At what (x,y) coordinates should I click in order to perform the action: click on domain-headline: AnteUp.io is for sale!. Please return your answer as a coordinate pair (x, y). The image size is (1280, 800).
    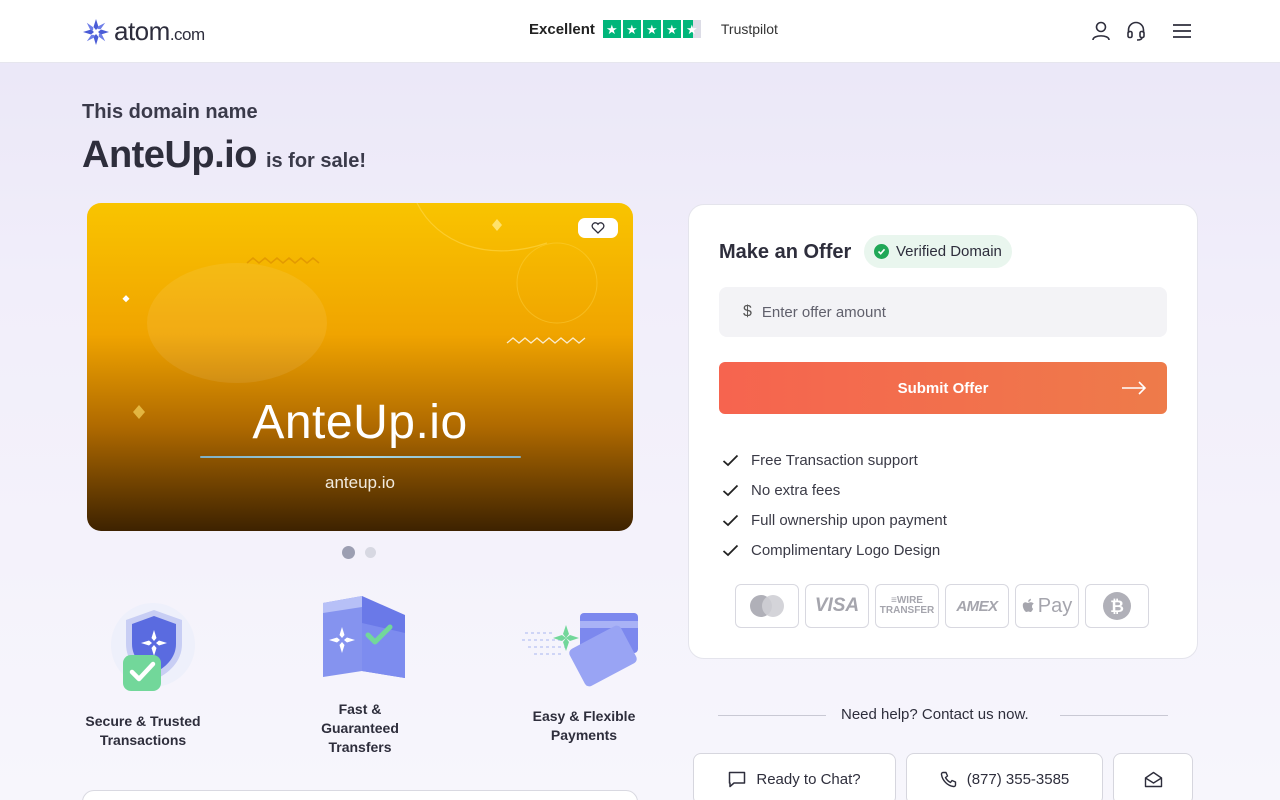
    Looking at the image, I should click on (224, 155).